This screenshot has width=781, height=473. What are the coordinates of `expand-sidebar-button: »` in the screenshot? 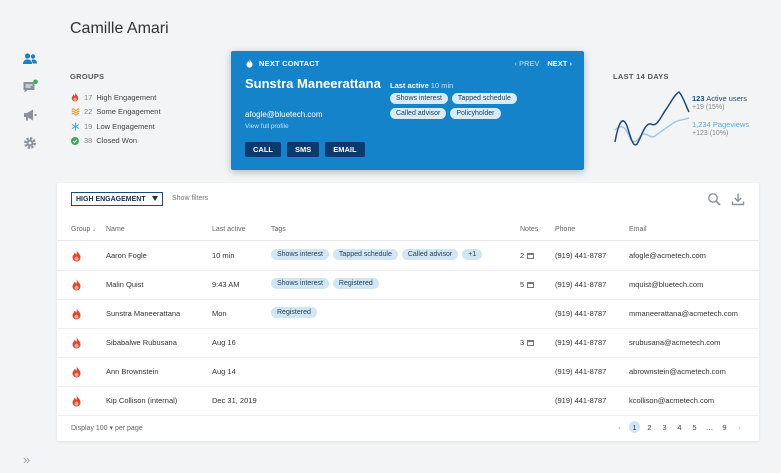 It's located at (26, 459).